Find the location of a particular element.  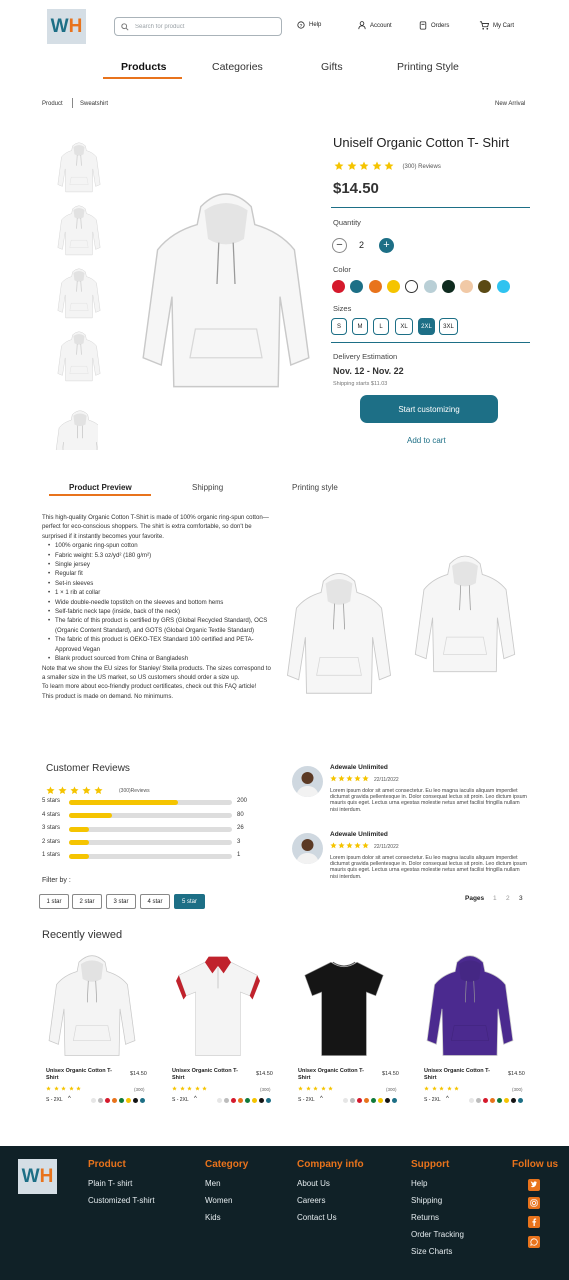

search-bar is located at coordinates (198, 26).